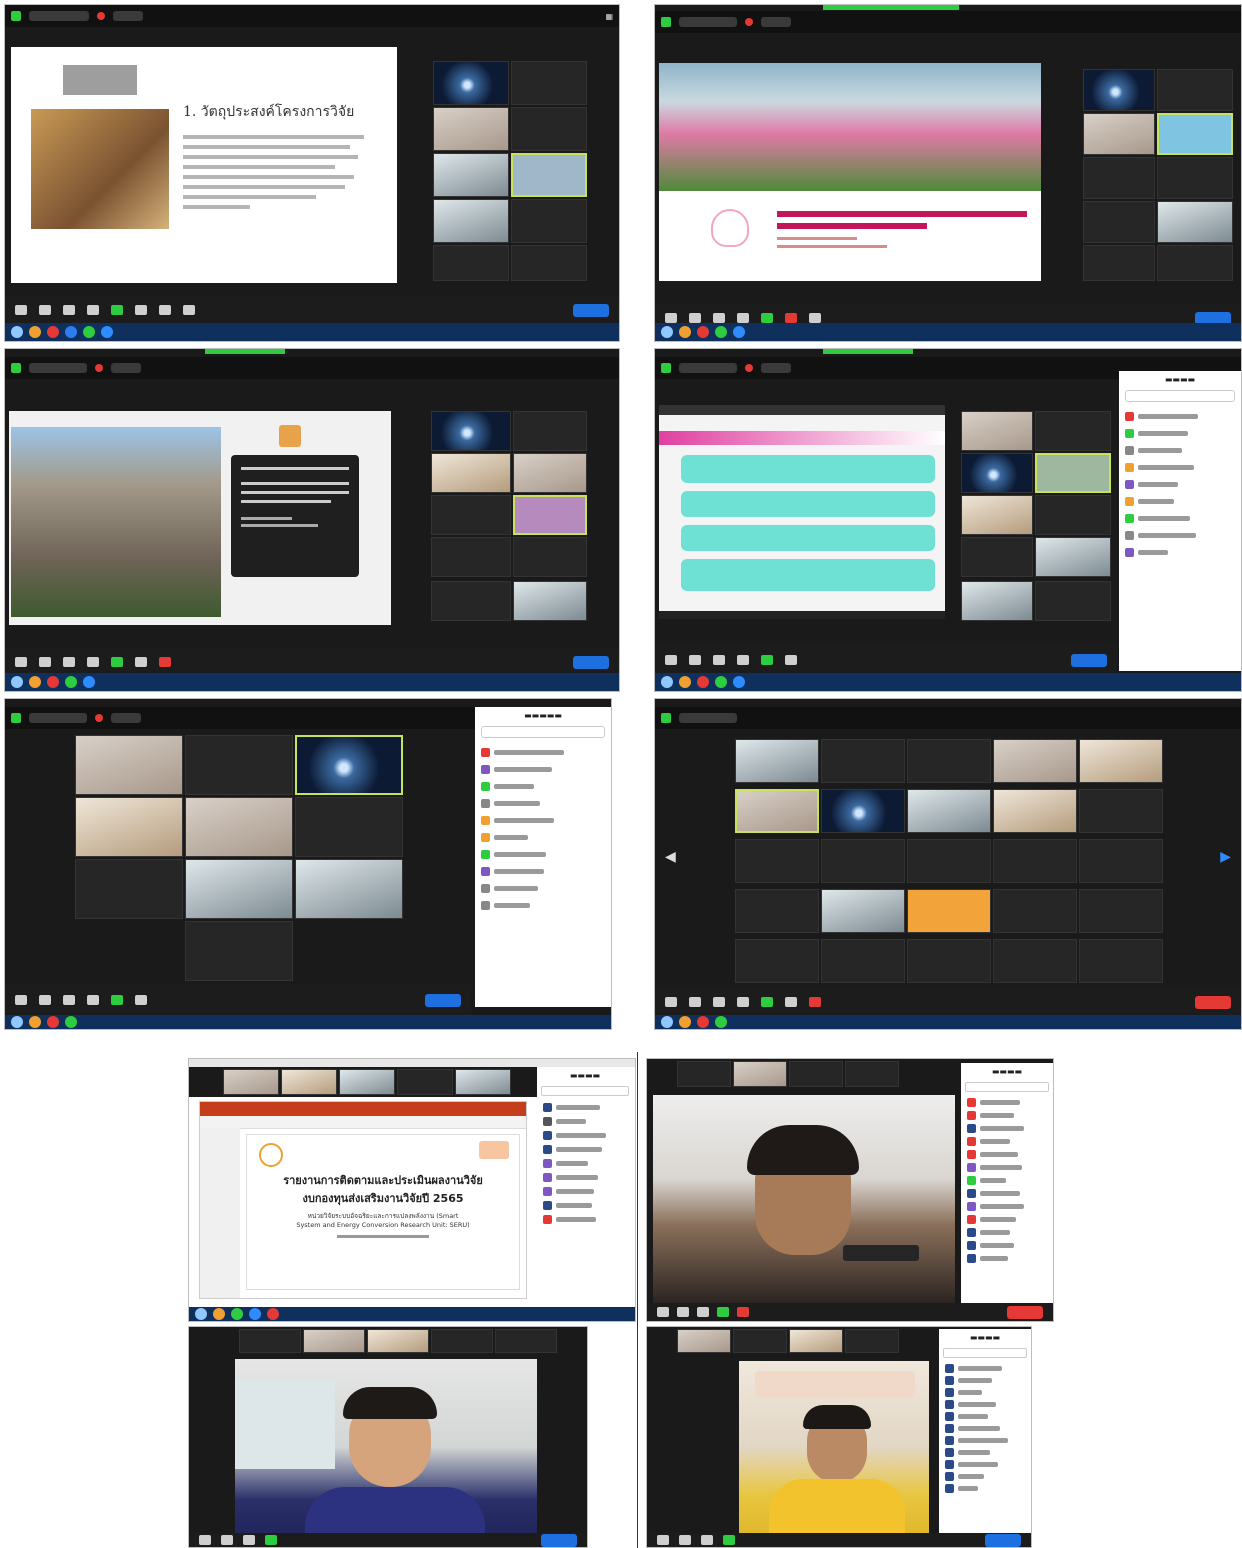 This screenshot has height=1548, width=1242. What do you see at coordinates (670, 857) in the screenshot?
I see `prev-page-arrow-icon: ◀` at bounding box center [670, 857].